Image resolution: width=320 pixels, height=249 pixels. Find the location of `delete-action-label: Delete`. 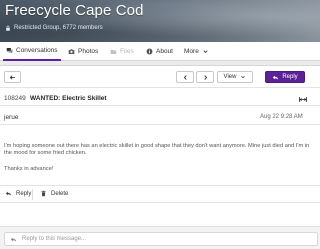

delete-action-label: Delete is located at coordinates (60, 193).